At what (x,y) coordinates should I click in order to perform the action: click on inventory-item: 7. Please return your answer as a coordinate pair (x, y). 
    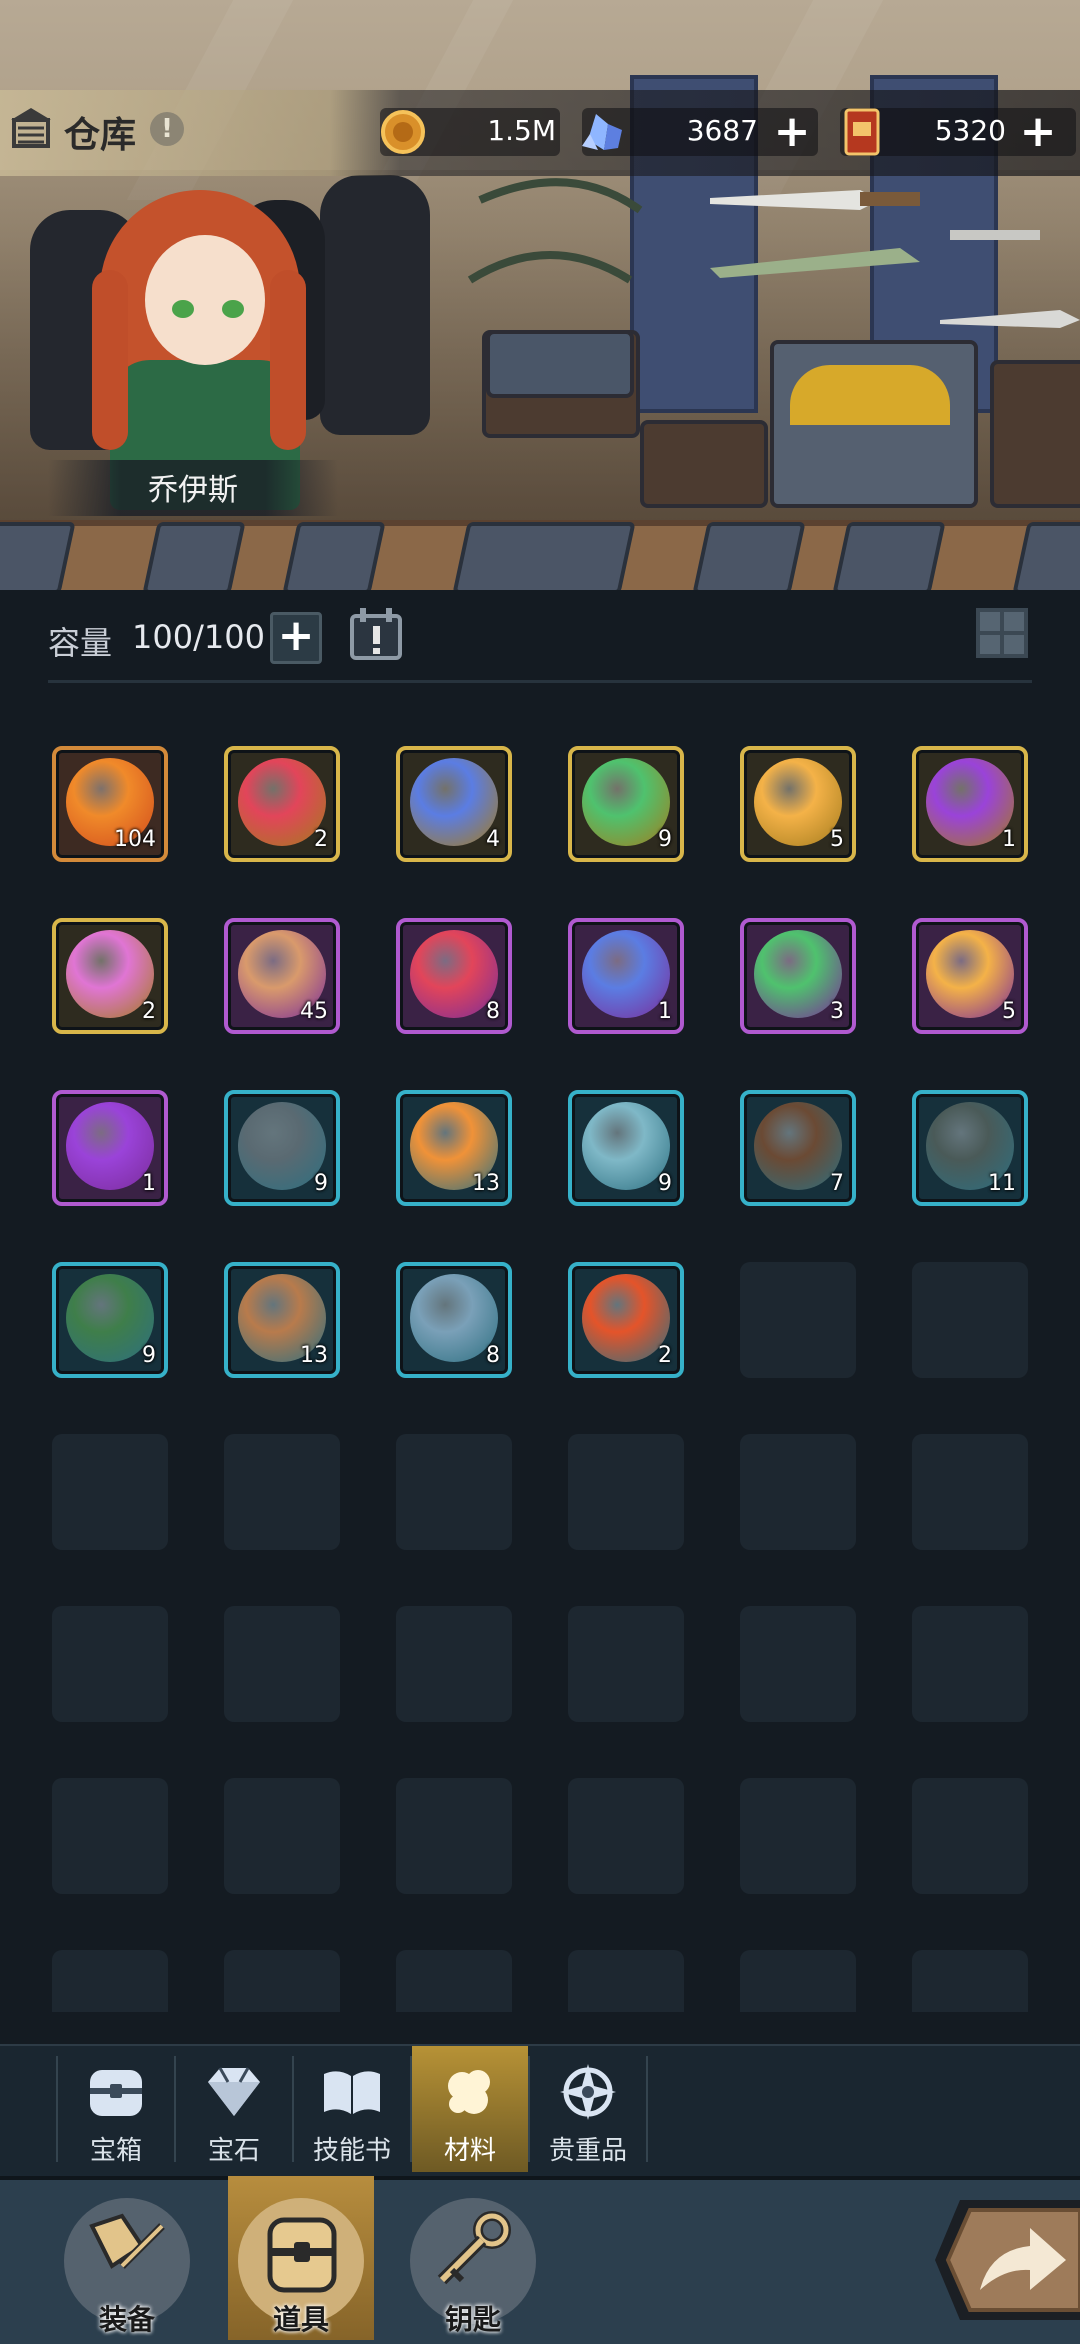
    Looking at the image, I should click on (798, 1148).